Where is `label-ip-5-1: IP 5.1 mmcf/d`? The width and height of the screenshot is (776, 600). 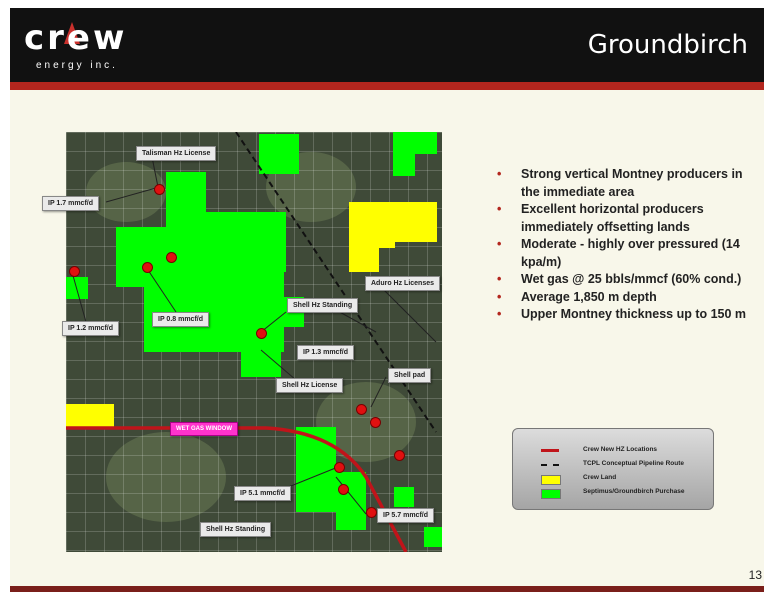 label-ip-5-1: IP 5.1 mmcf/d is located at coordinates (263, 493).